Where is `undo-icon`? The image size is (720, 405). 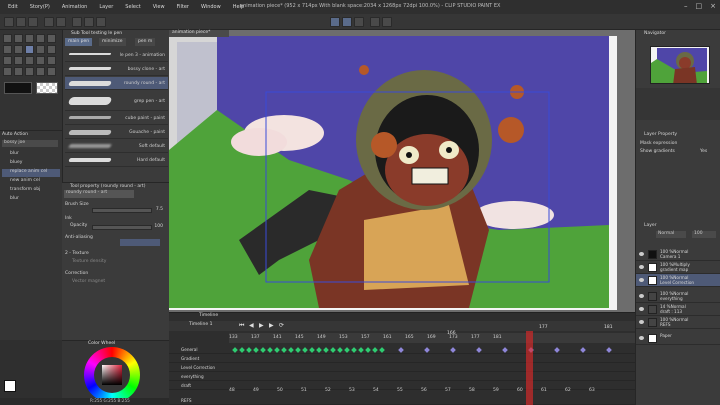 undo-icon is located at coordinates (49, 22).